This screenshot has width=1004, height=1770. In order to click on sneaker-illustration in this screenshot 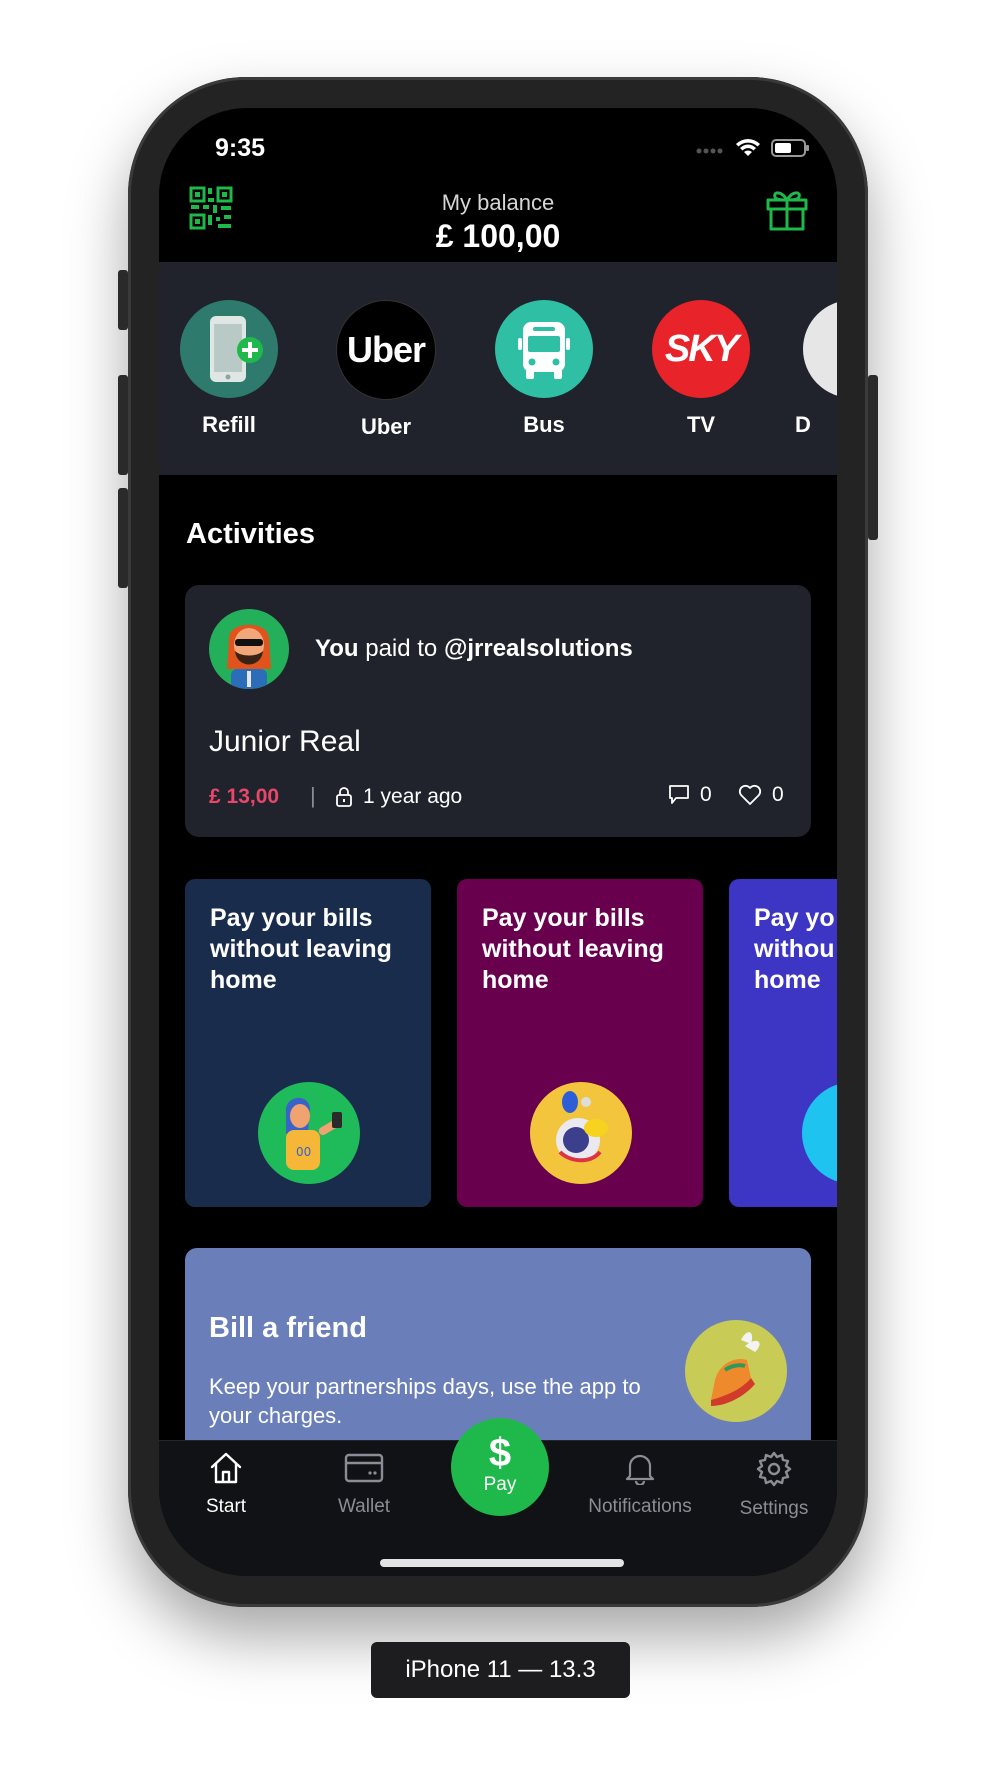, I will do `click(736, 1371)`.